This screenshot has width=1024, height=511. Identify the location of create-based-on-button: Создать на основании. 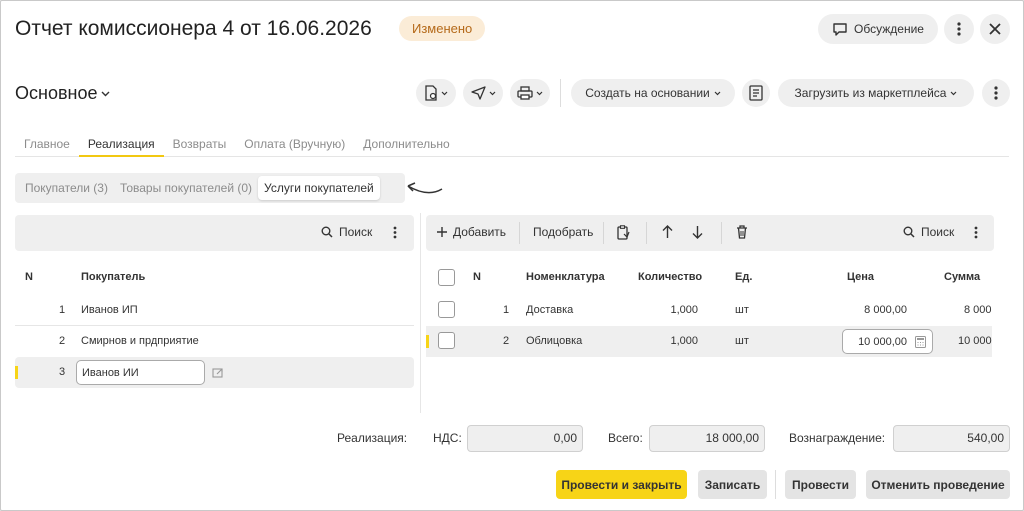
(653, 93).